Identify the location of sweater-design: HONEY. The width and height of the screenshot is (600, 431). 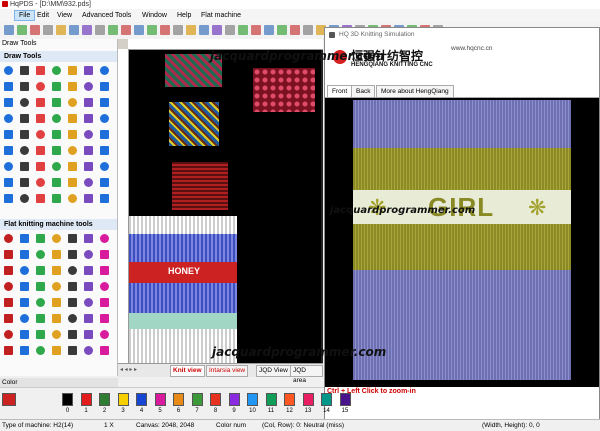
(183, 289).